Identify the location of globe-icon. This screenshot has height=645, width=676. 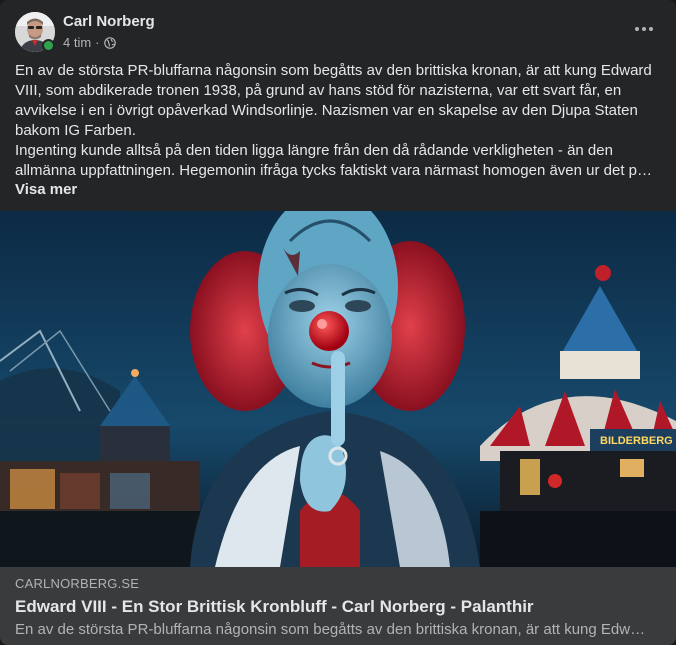
(109, 42).